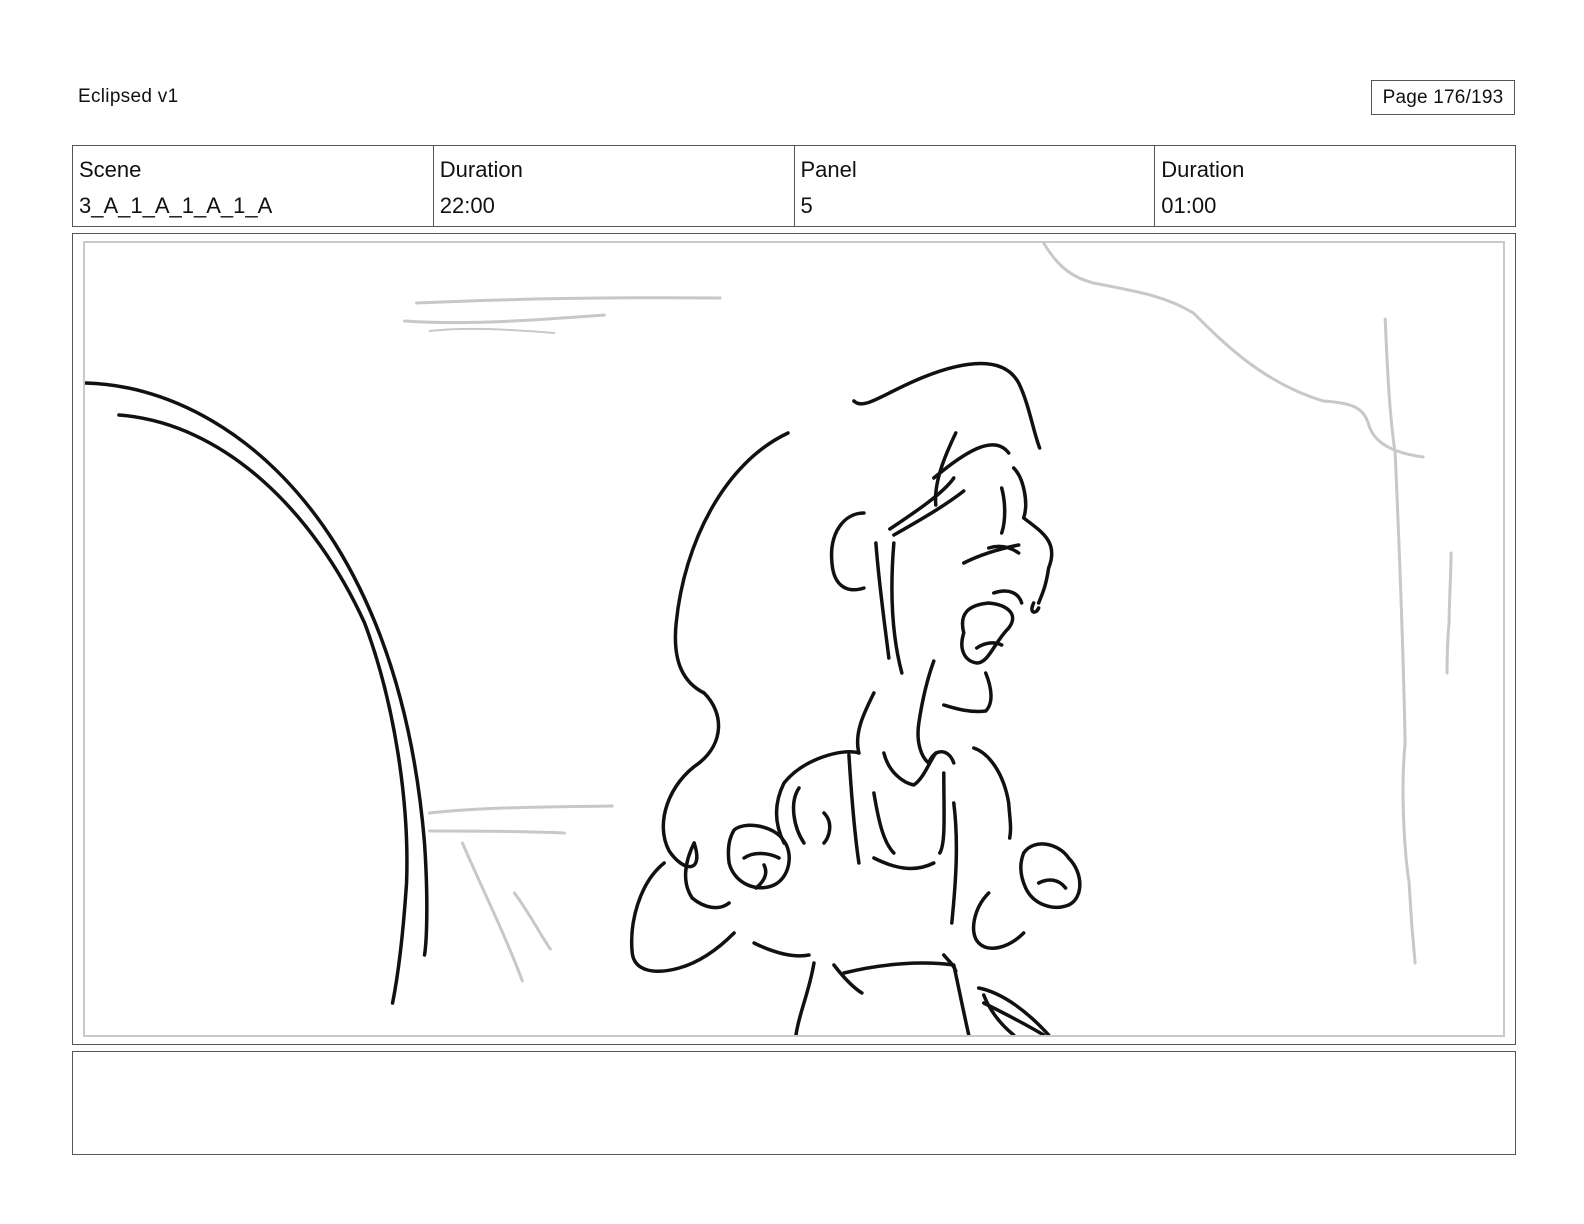 The image size is (1584, 1224). Describe the element at coordinates (794, 1103) in the screenshot. I see `panel-notes-box` at that location.